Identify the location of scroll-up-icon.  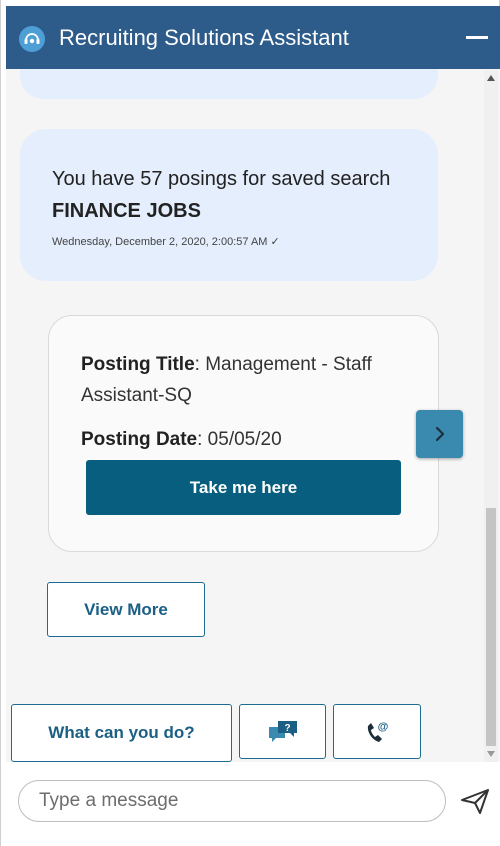
(491, 78).